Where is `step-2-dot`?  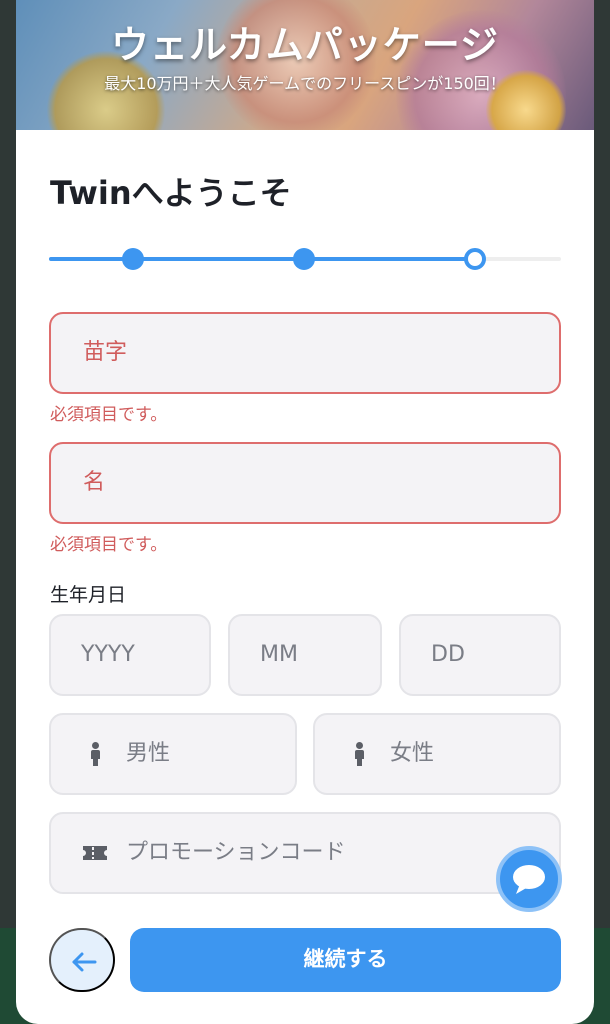 step-2-dot is located at coordinates (304, 259).